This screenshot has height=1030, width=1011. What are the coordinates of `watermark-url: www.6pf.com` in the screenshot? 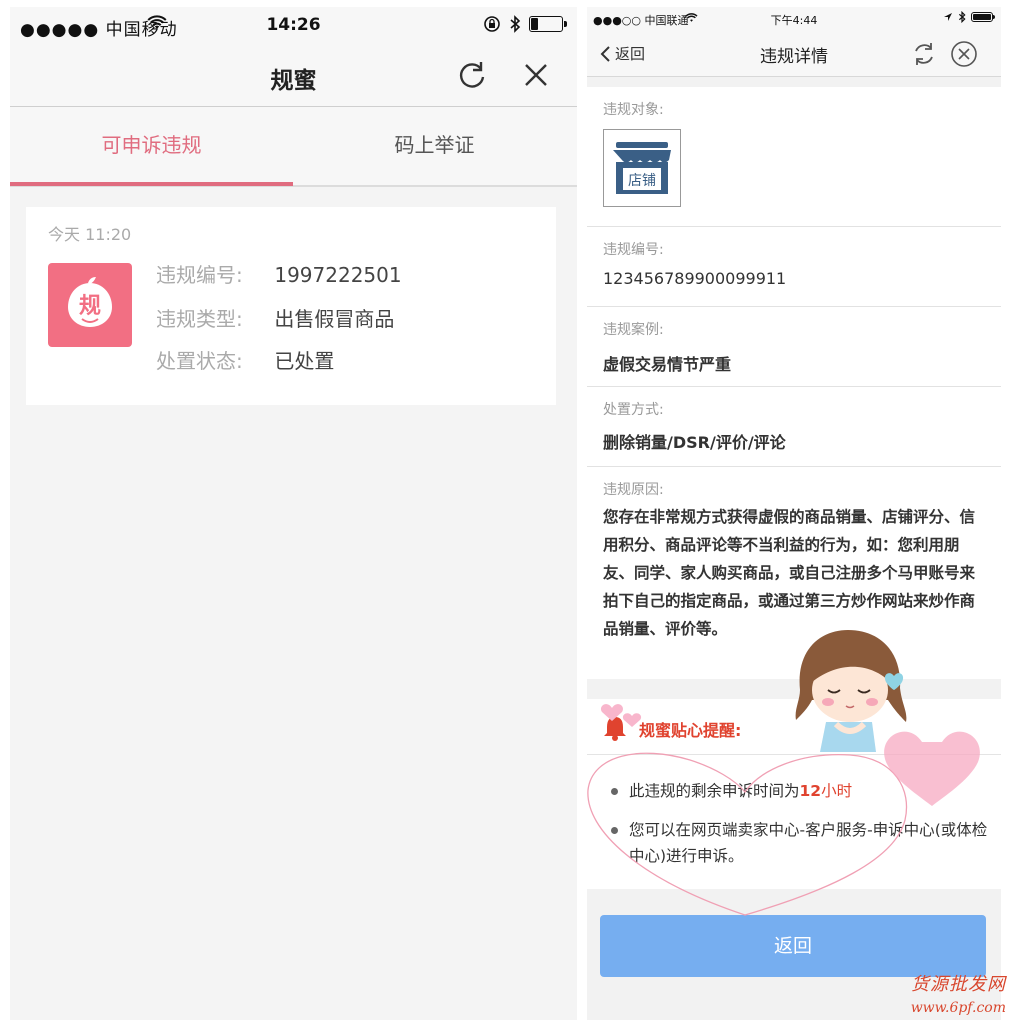 It's located at (958, 1008).